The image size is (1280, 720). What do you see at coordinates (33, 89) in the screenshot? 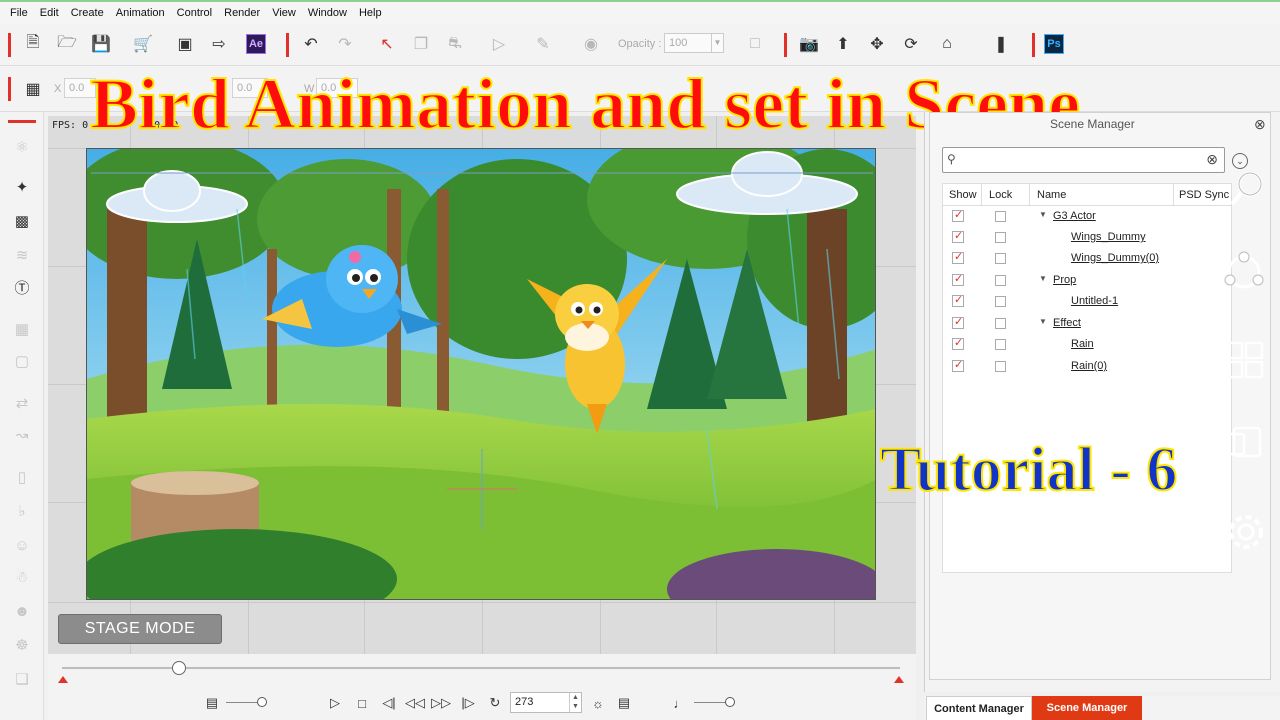
I see `grid-icon: ▦` at bounding box center [33, 89].